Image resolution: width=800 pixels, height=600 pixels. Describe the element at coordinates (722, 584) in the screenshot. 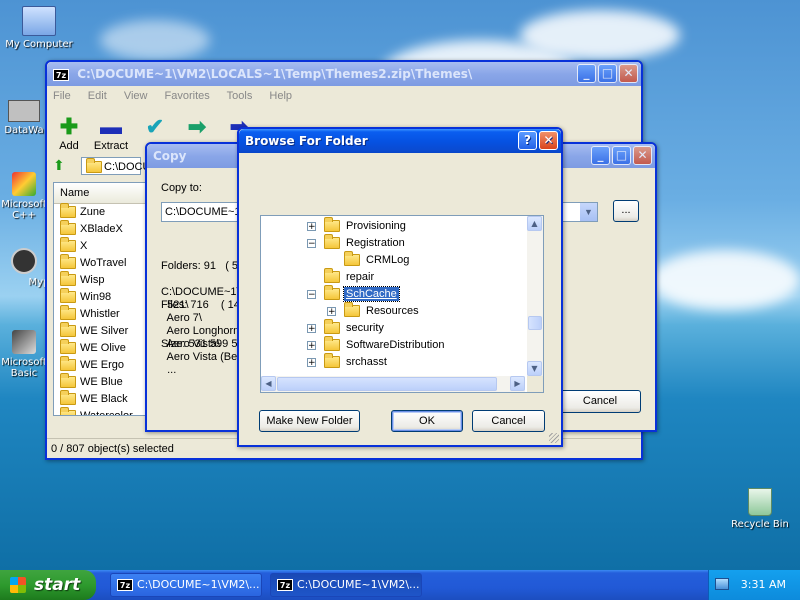

I see `network-icon` at that location.